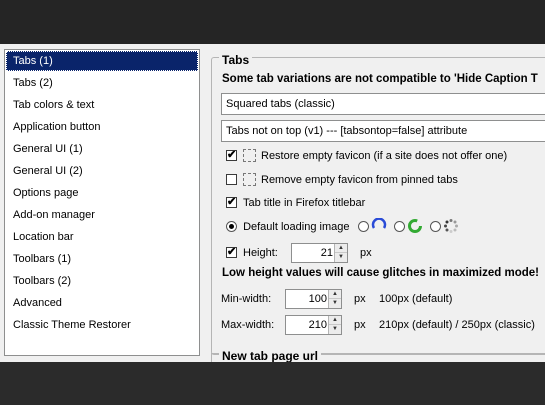 The height and width of the screenshot is (405, 545). Describe the element at coordinates (102, 61) in the screenshot. I see `sidebar-item-tabs-1: Tabs (1)` at that location.